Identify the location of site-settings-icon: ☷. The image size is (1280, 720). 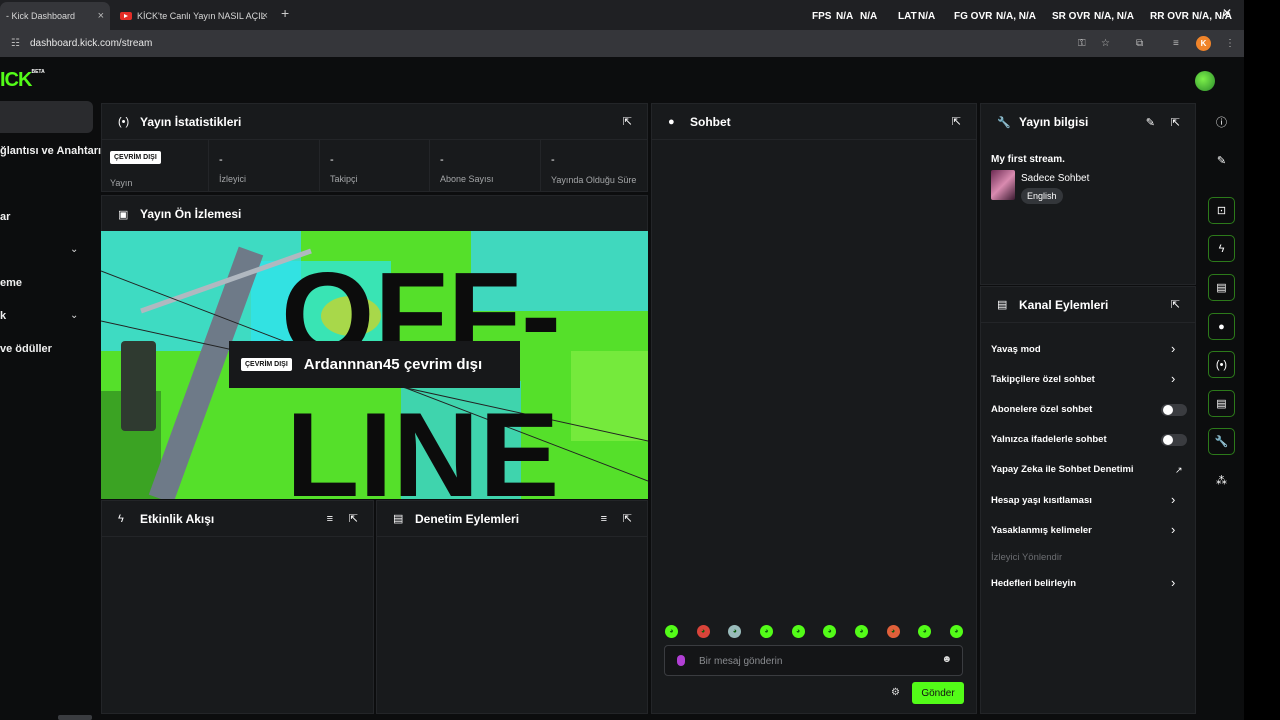
(15, 43).